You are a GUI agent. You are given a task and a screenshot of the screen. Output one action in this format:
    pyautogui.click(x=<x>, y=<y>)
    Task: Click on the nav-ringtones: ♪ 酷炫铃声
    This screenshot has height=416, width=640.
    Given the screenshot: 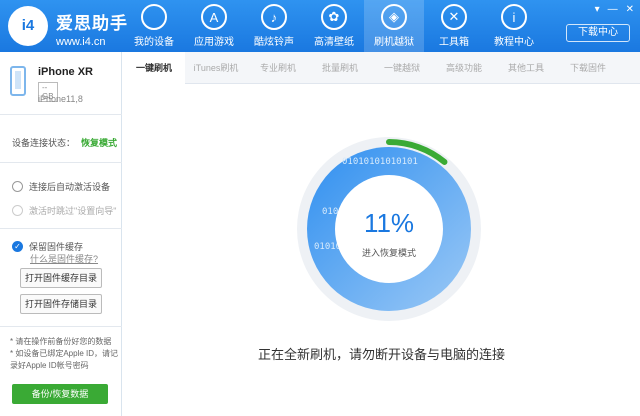 What is the action you would take?
    pyautogui.click(x=274, y=26)
    